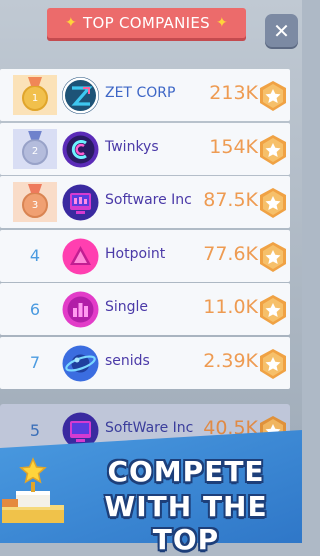 Image resolution: width=320 pixels, height=556 pixels. I want to click on rank-cell: 5, so click(35, 430).